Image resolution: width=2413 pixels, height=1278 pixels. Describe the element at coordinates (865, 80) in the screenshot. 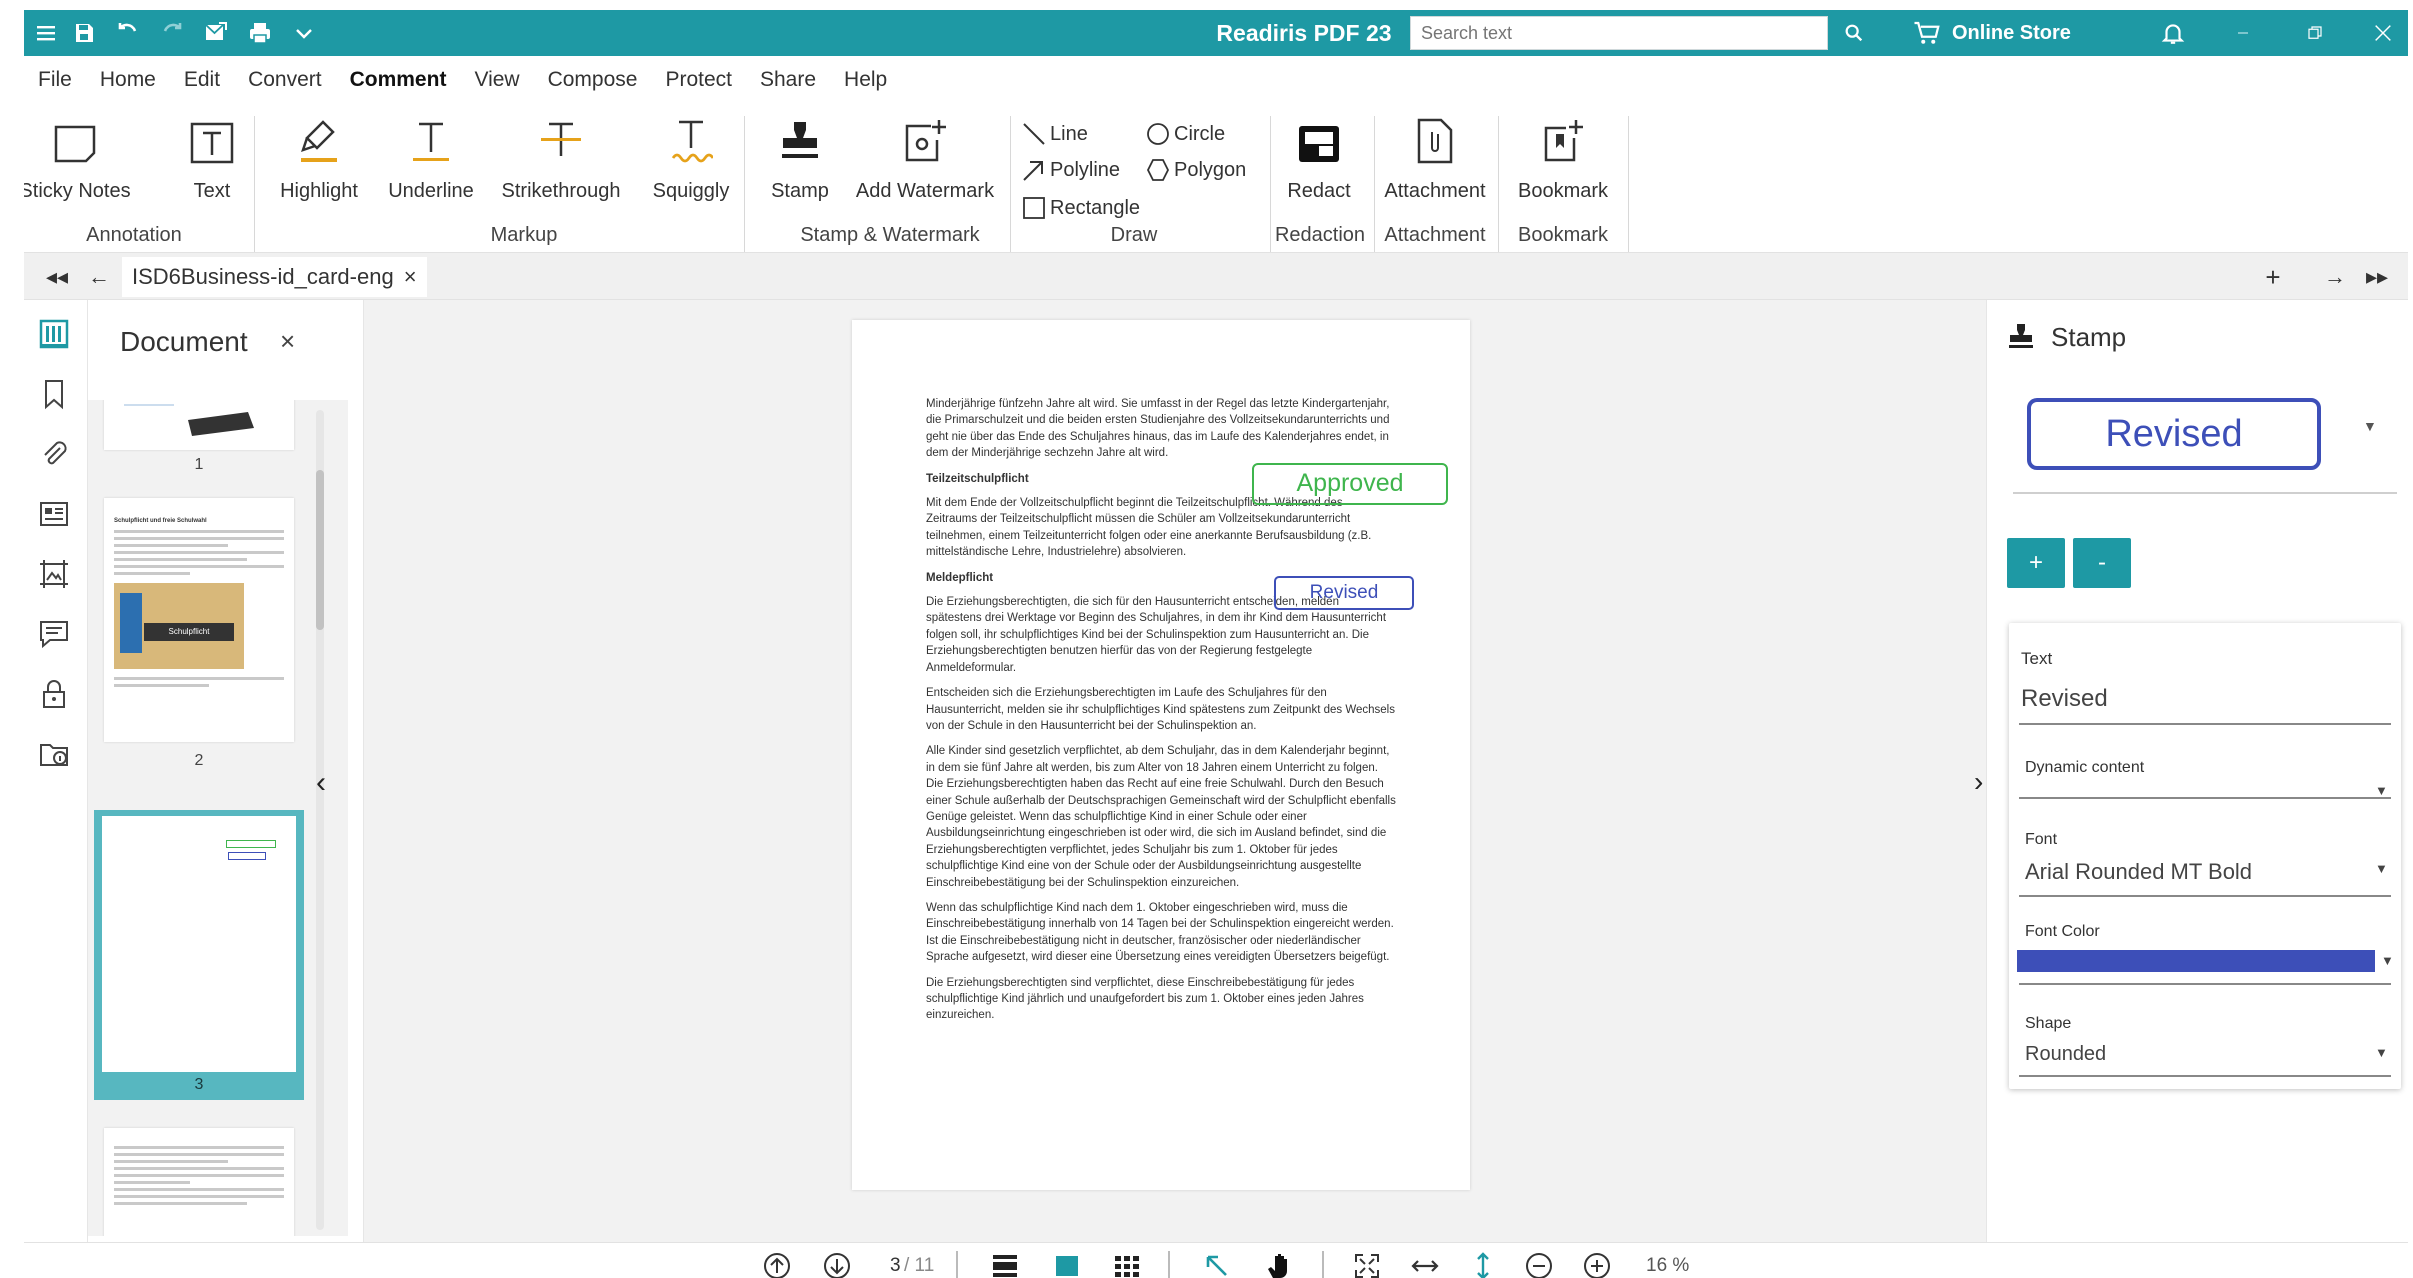

I see `menu-help: Help` at that location.